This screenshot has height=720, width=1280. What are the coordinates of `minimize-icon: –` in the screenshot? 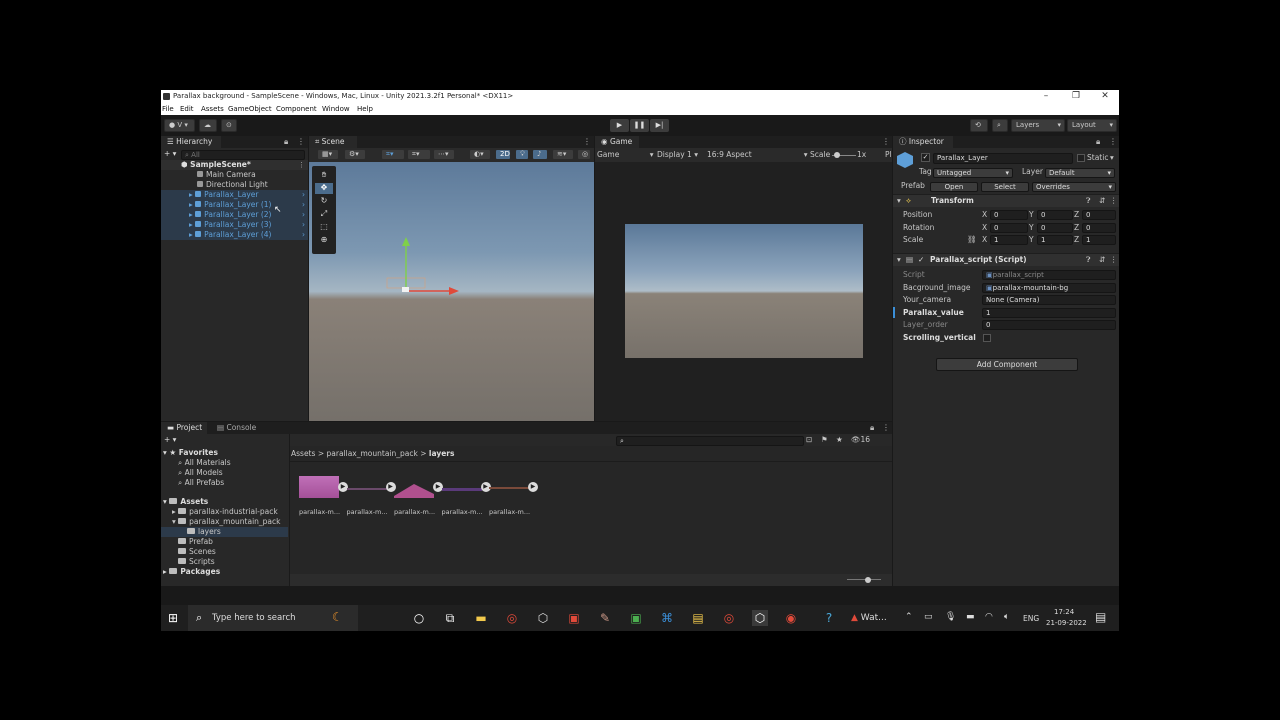 It's located at (1046, 96).